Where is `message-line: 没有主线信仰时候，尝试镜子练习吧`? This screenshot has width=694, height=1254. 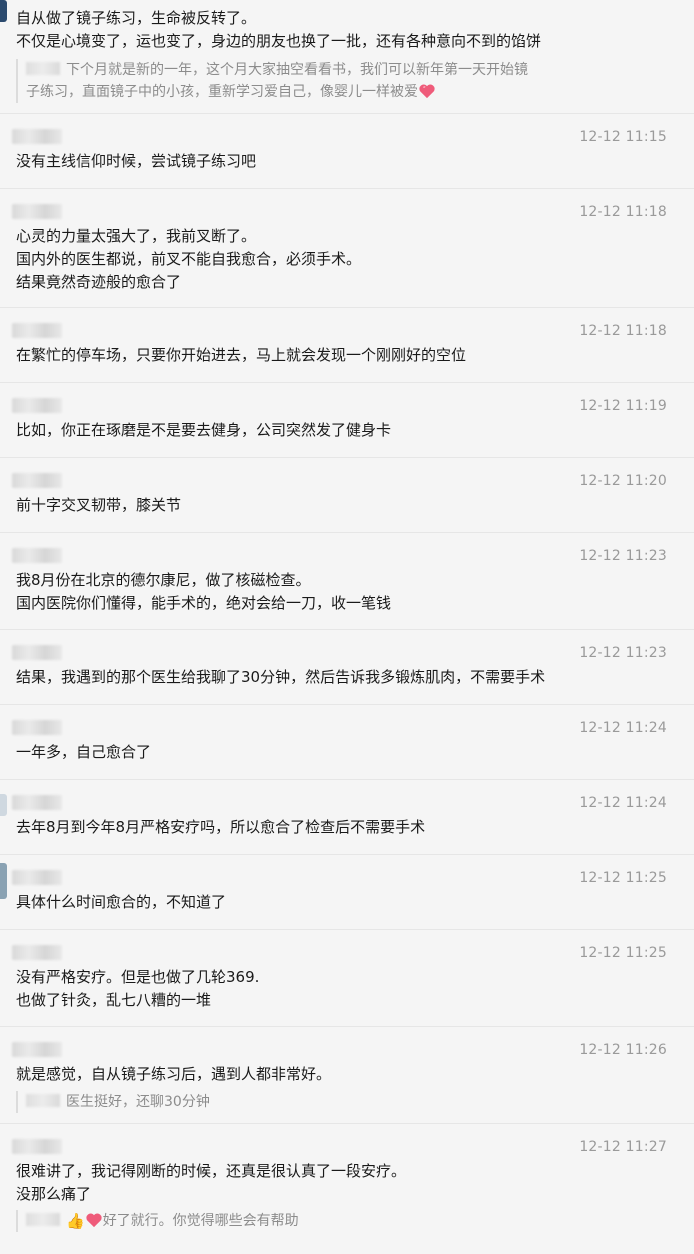 message-line: 没有主线信仰时候，尝试镜子练习吧 is located at coordinates (136, 161).